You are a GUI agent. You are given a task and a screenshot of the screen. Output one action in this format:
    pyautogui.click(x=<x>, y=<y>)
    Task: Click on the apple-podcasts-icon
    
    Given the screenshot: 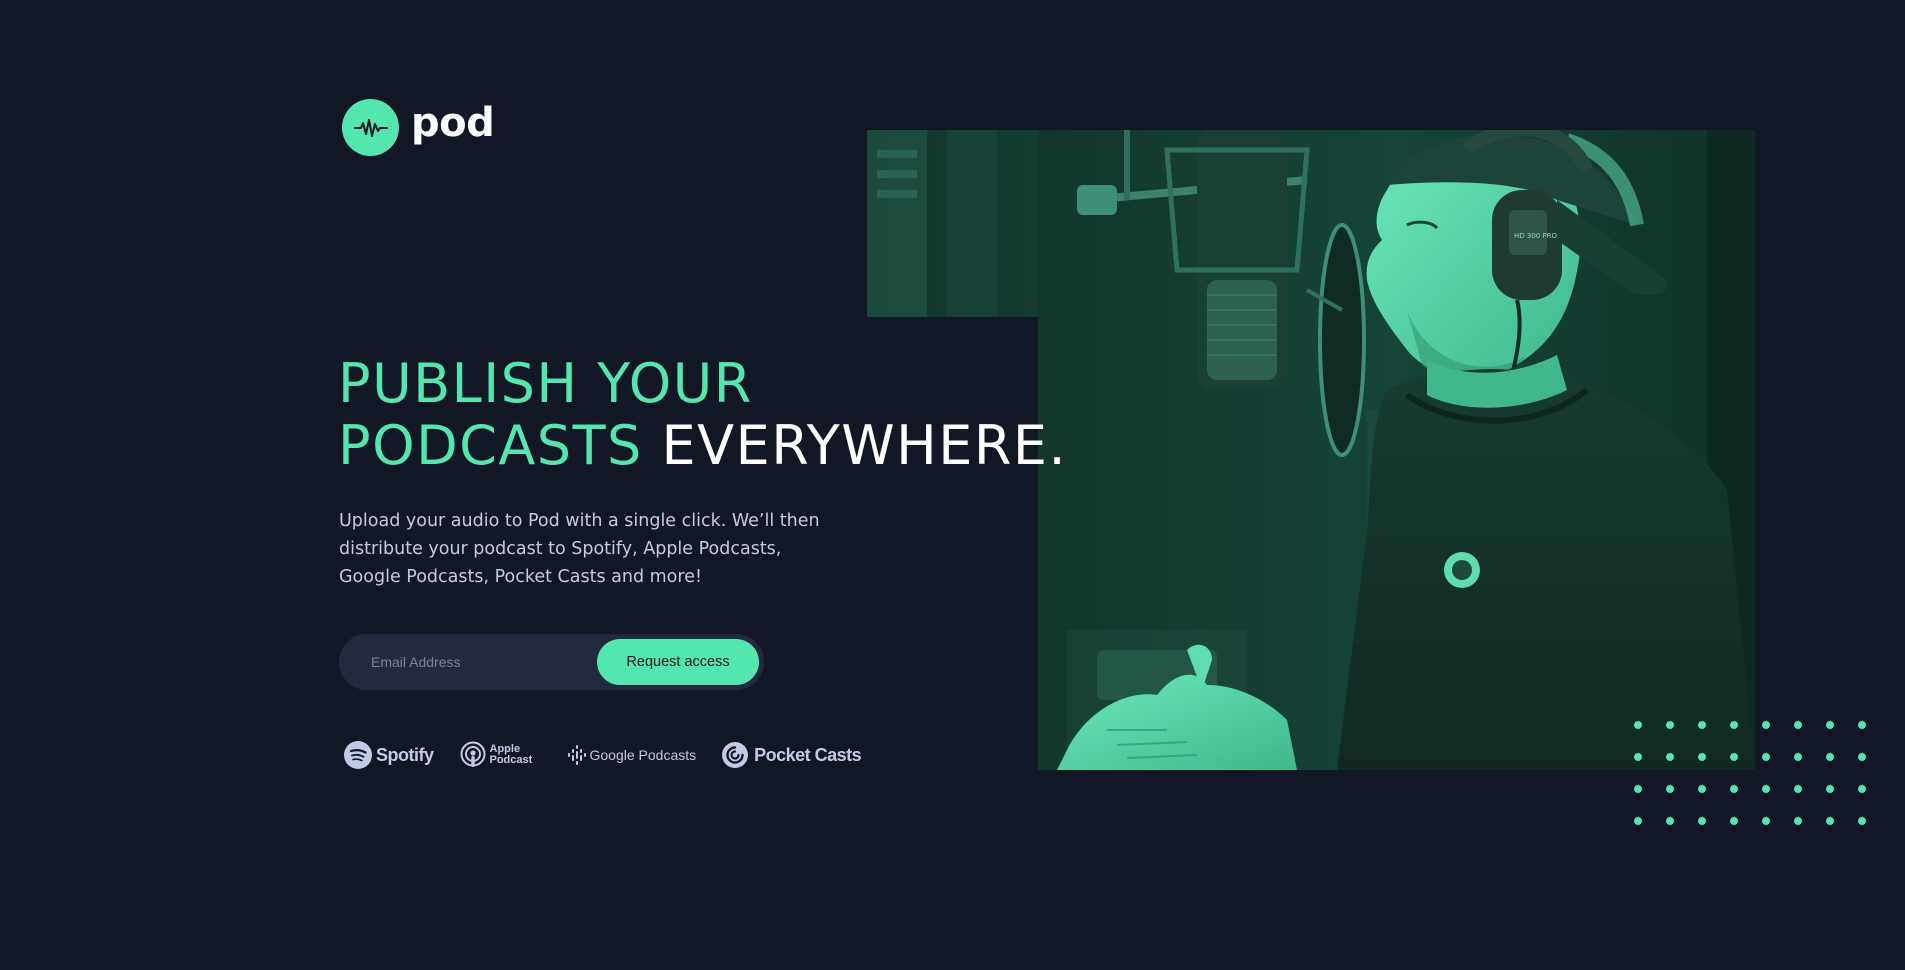 What is the action you would take?
    pyautogui.click(x=472, y=754)
    